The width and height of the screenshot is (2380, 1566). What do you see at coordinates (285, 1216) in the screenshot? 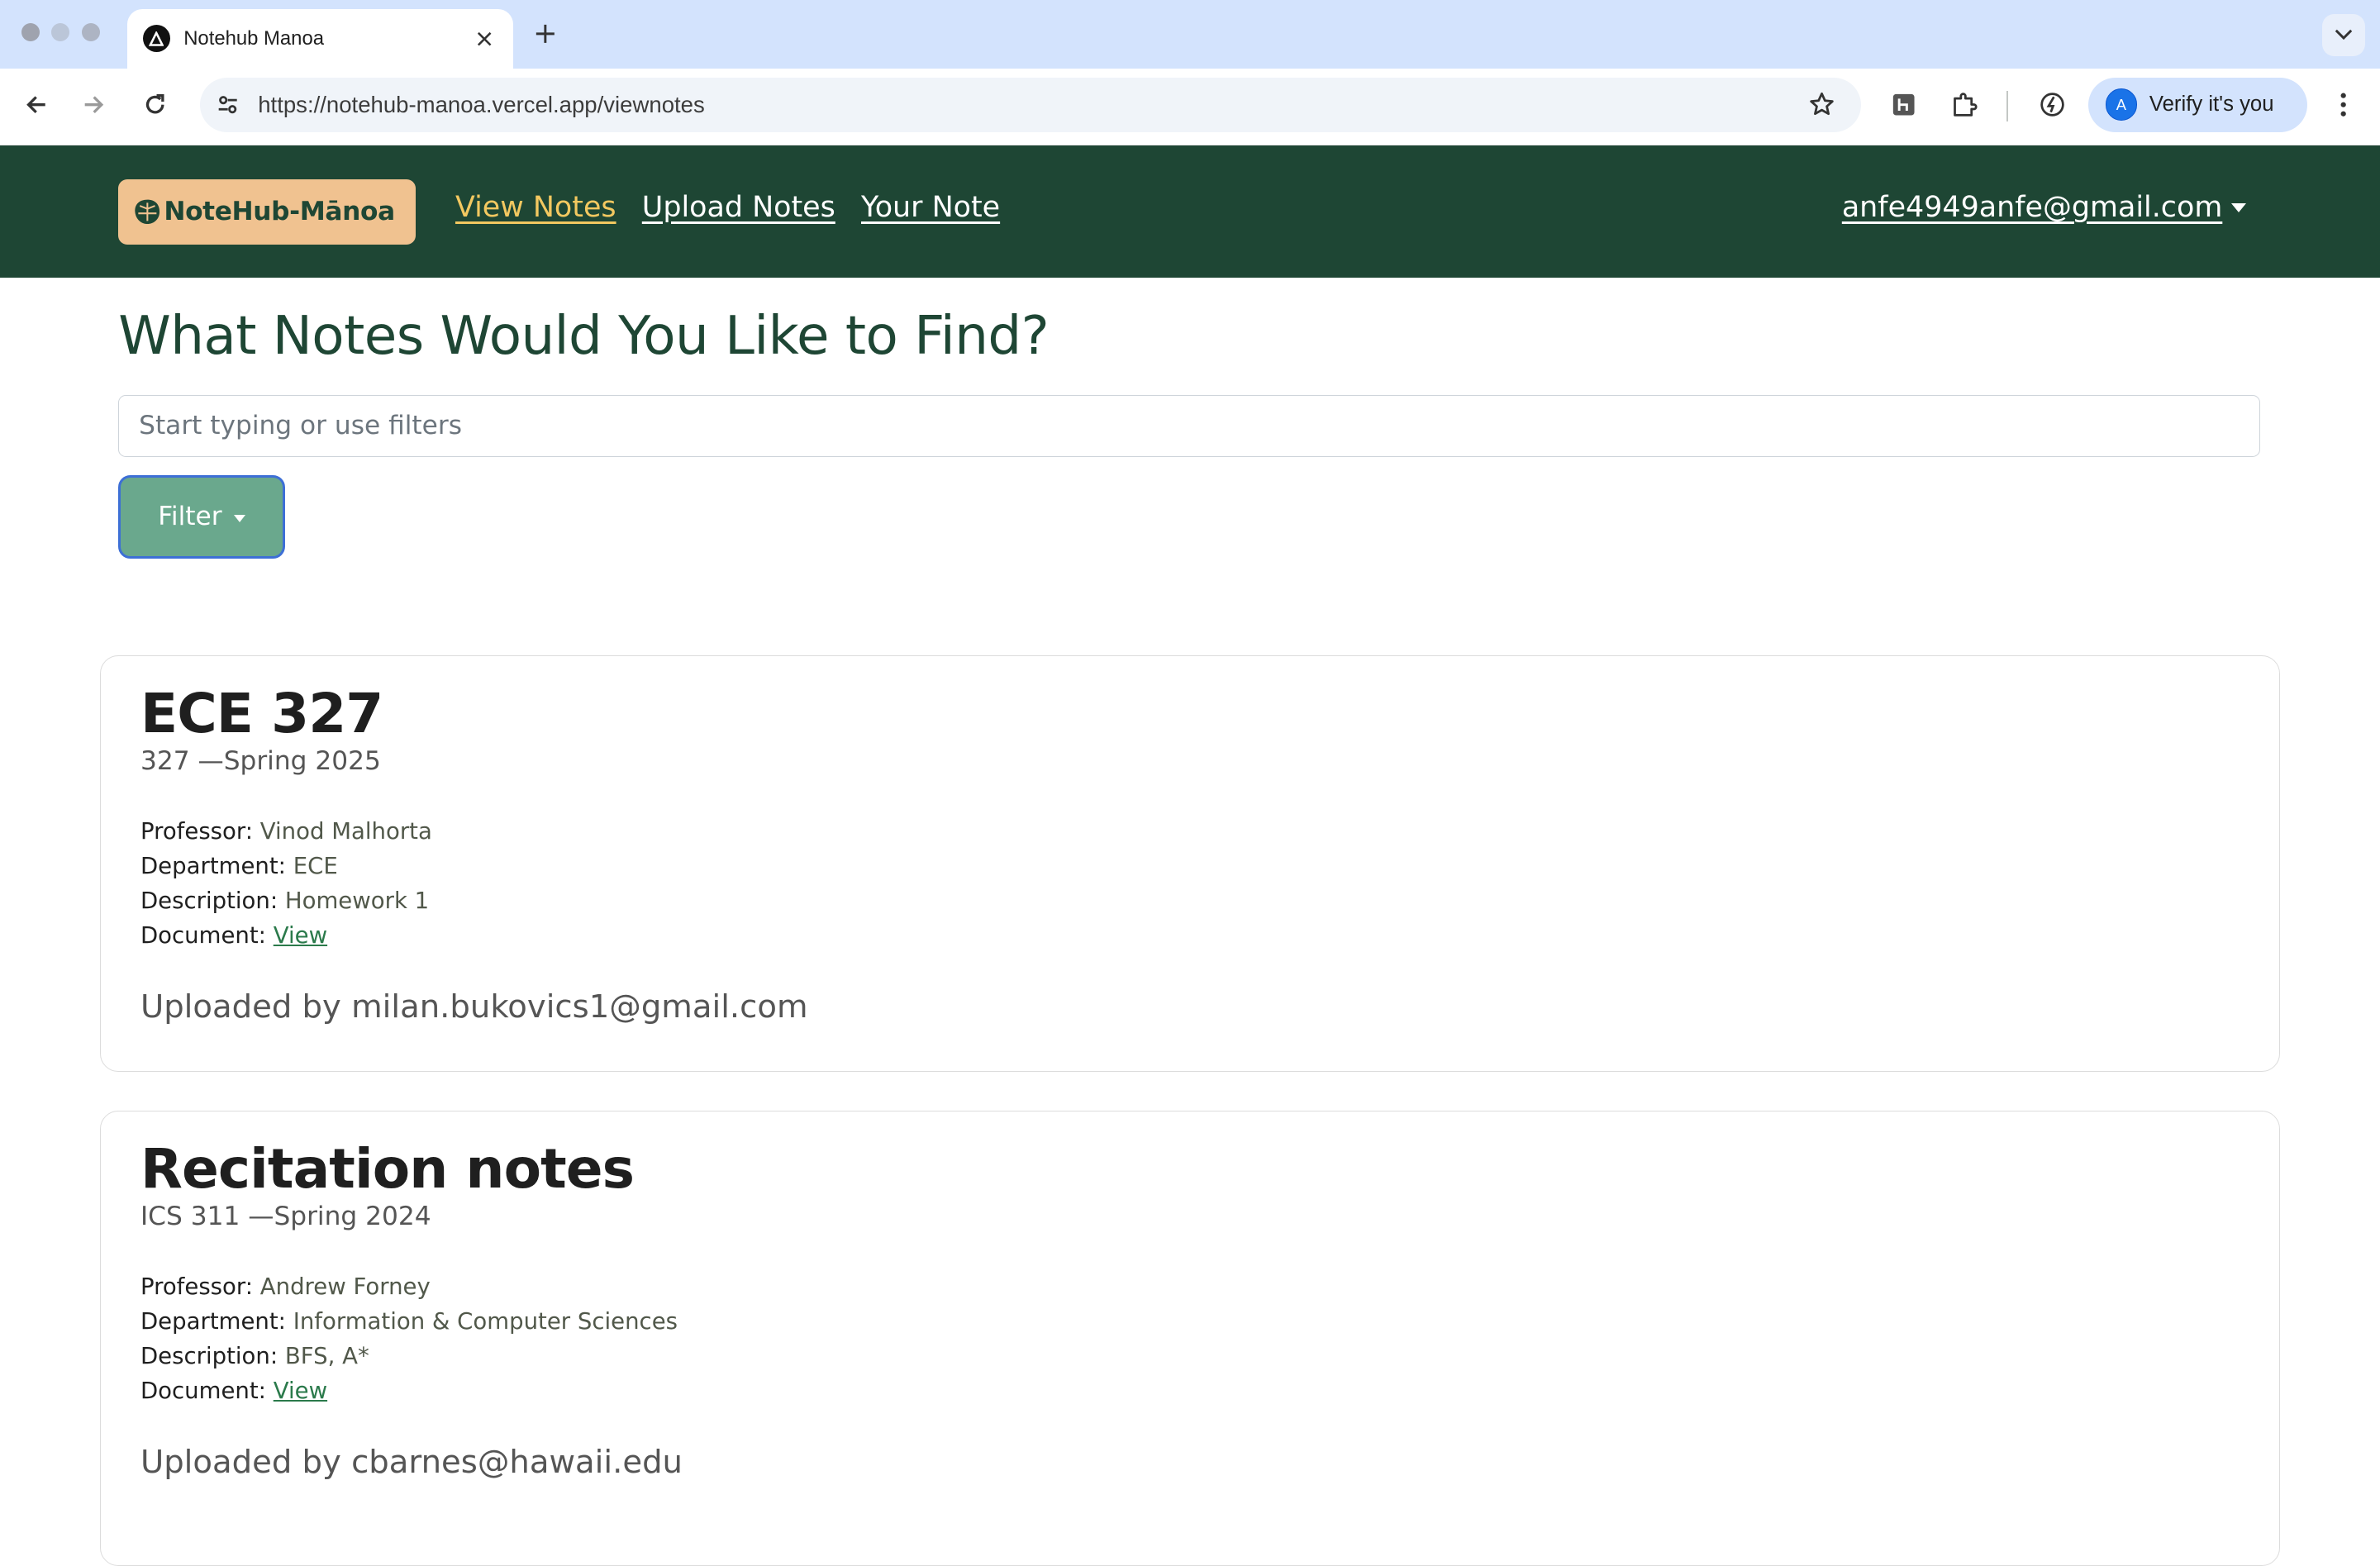
I see `note-subtitle: ICS 311 —Spring 2024` at bounding box center [285, 1216].